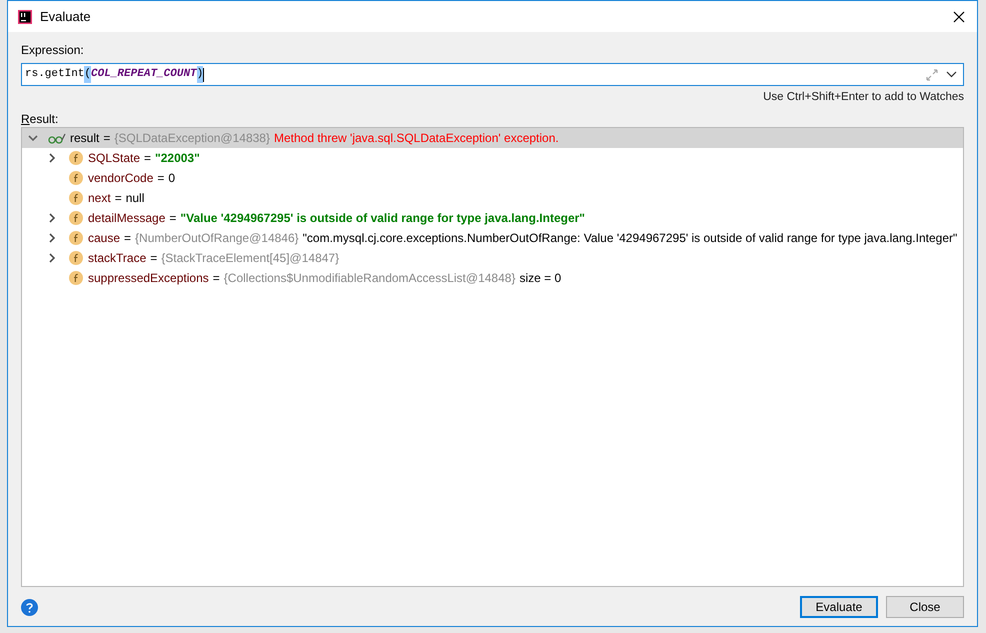  I want to click on value-text: {Collections$UnmodifiableRandomAccessList@14848}, so click(370, 279).